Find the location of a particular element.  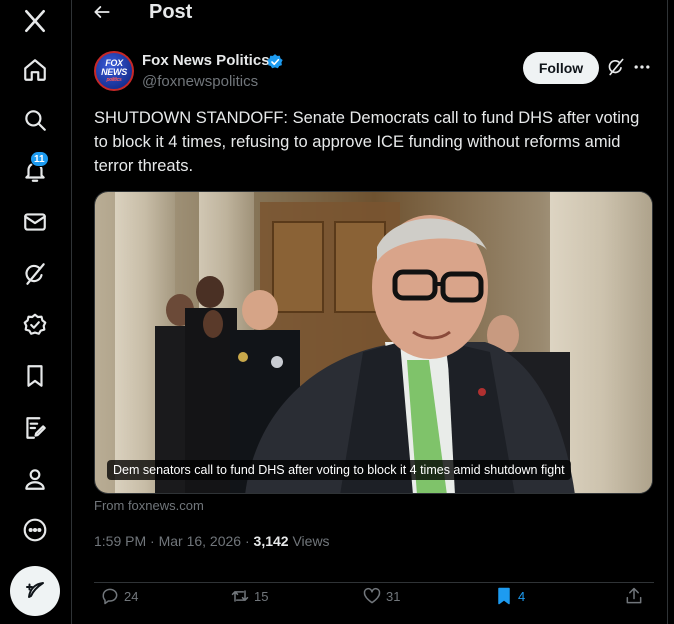

bookmark-count: 4 is located at coordinates (522, 596).